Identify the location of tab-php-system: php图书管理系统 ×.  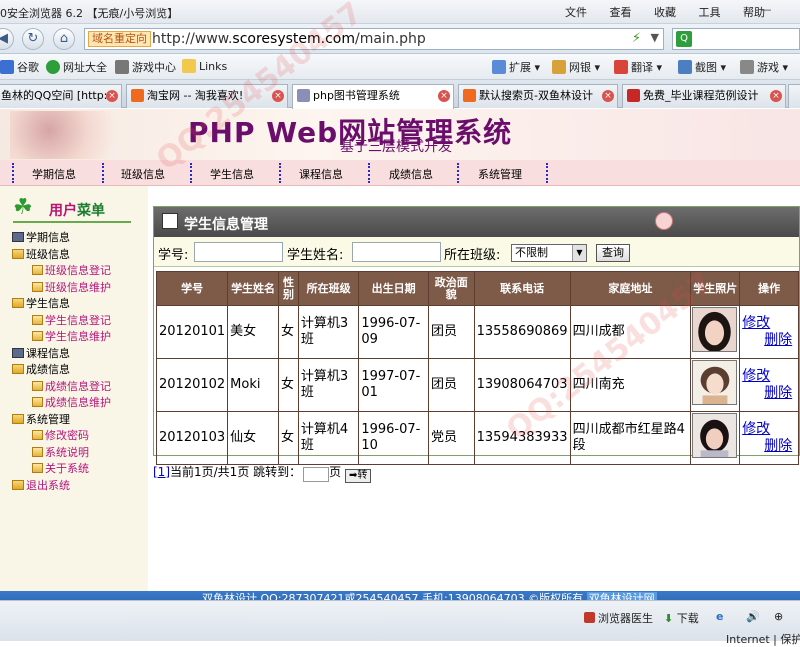
(373, 96).